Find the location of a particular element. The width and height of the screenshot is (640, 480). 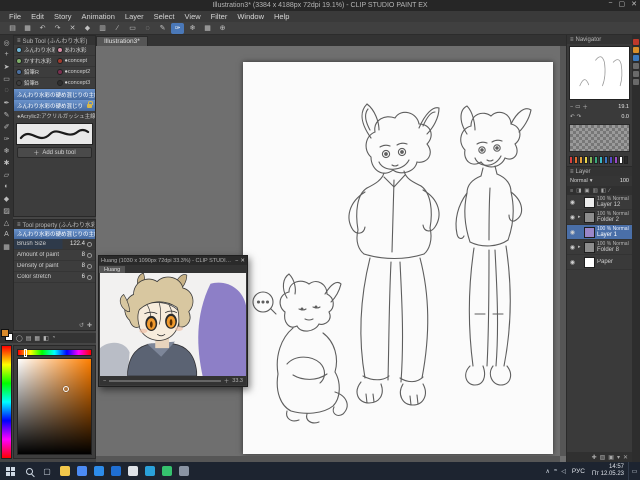

menu-item: View is located at coordinates (193, 16).